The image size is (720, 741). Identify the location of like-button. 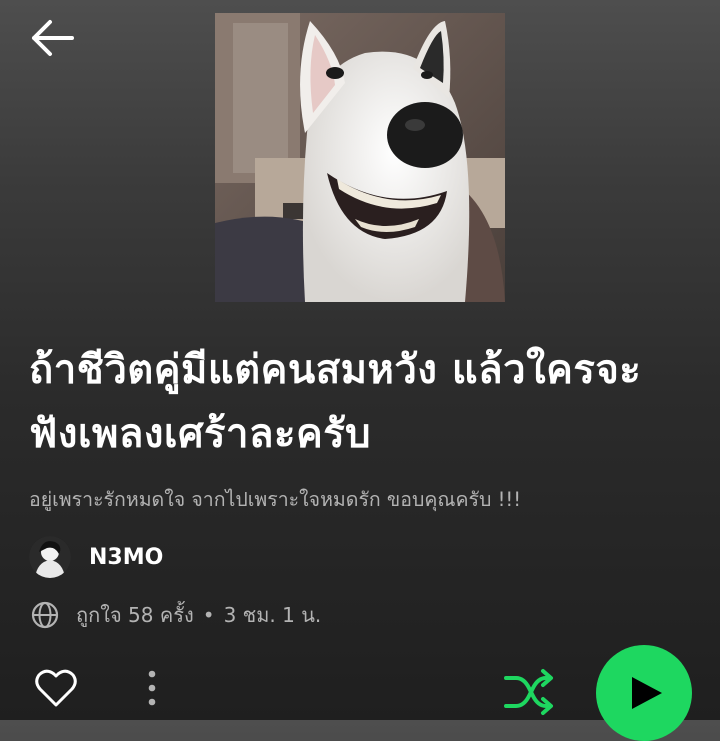
(56, 688).